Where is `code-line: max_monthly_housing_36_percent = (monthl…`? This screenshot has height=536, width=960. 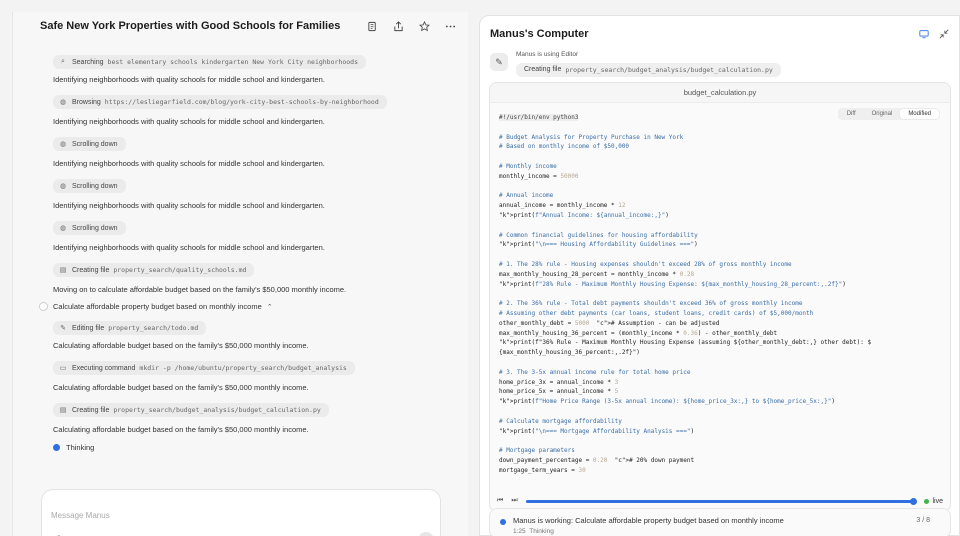 code-line: max_monthly_housing_36_percent = (monthl… is located at coordinates (638, 333).